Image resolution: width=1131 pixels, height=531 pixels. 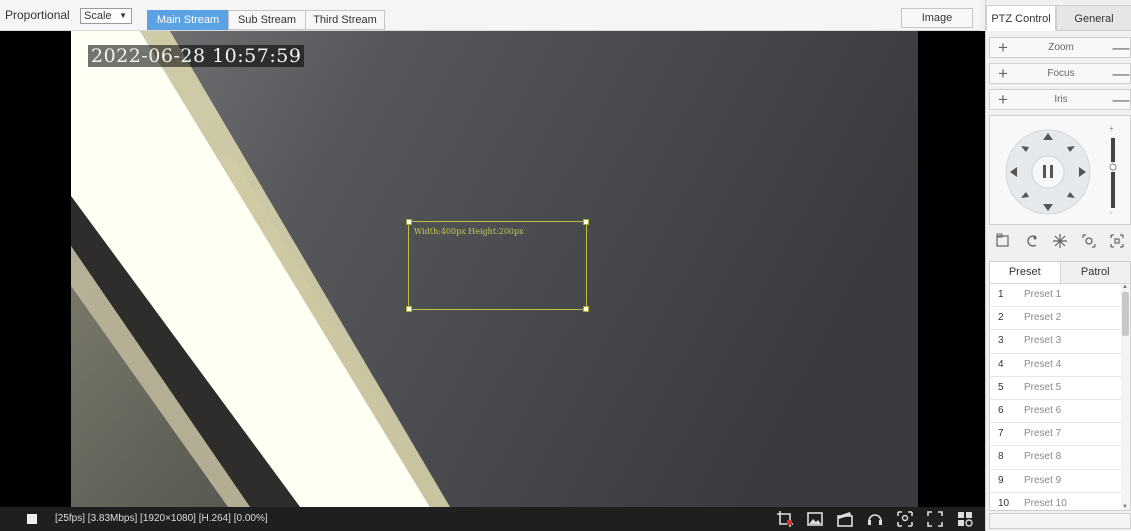 I want to click on cruise-icon, so click(x=1032, y=241).